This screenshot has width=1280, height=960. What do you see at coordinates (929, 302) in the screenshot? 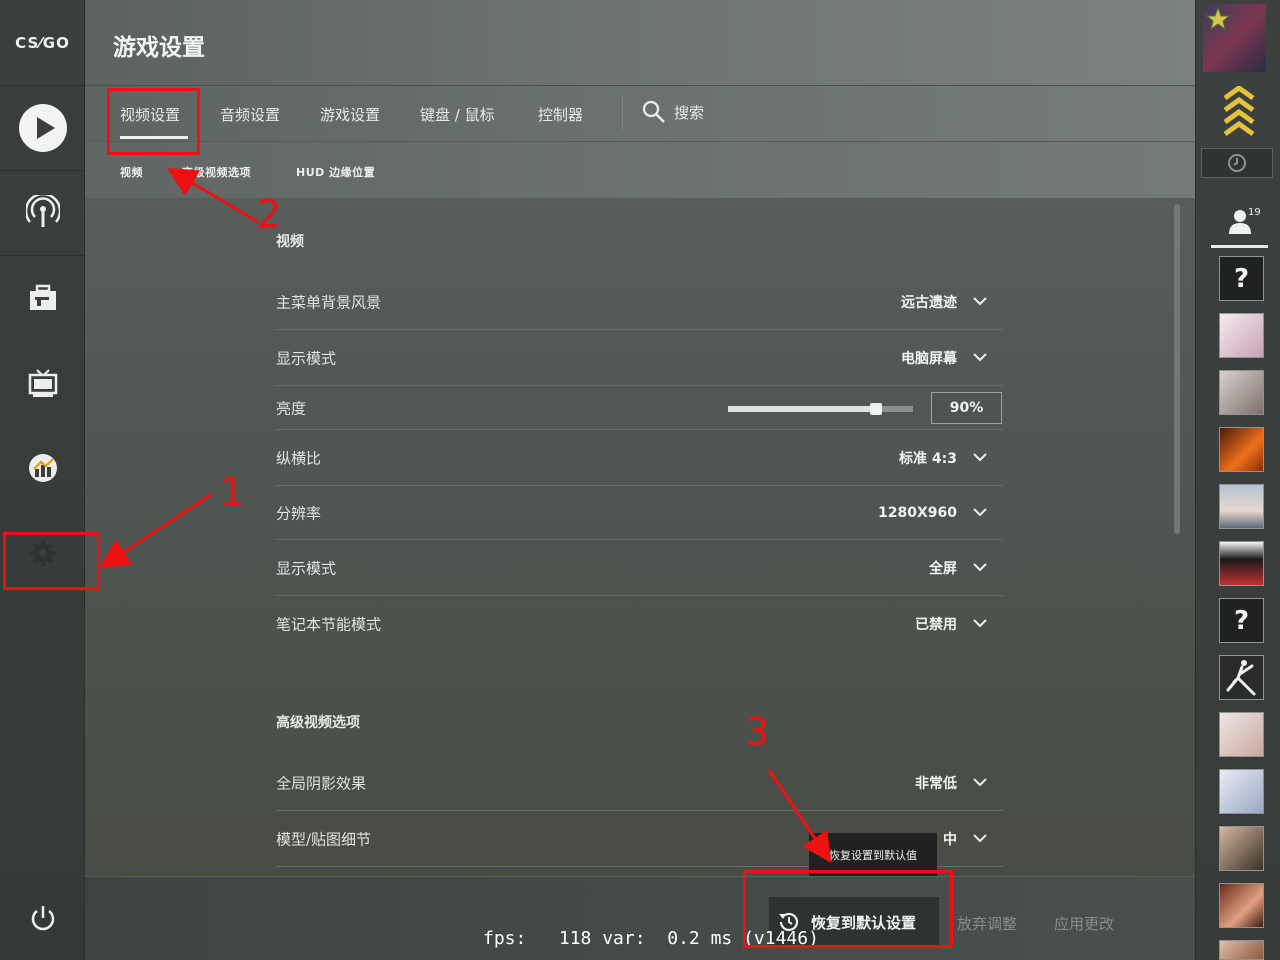
I see `setting-value: 远古遗迹` at bounding box center [929, 302].